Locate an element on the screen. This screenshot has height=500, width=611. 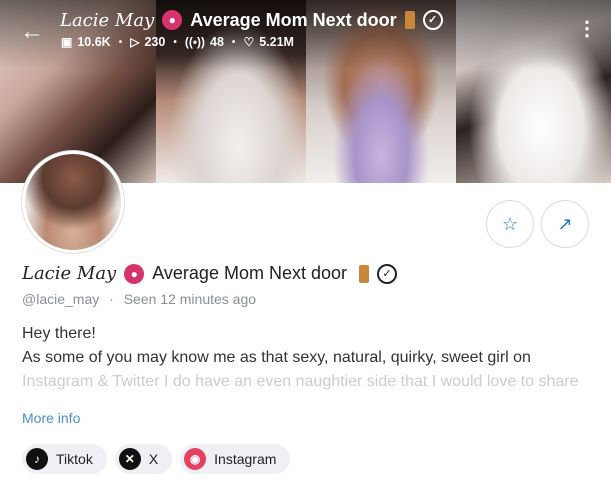
tiktok-icon: ♪ is located at coordinates (37, 459).